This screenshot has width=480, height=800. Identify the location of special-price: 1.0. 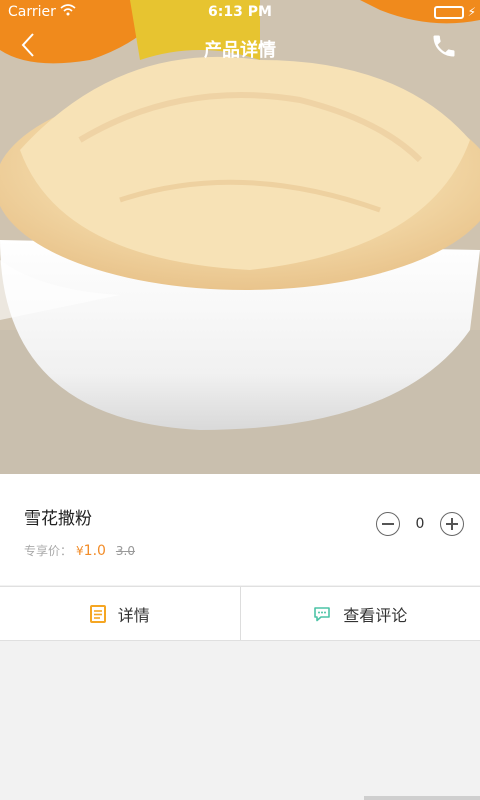
(94, 551).